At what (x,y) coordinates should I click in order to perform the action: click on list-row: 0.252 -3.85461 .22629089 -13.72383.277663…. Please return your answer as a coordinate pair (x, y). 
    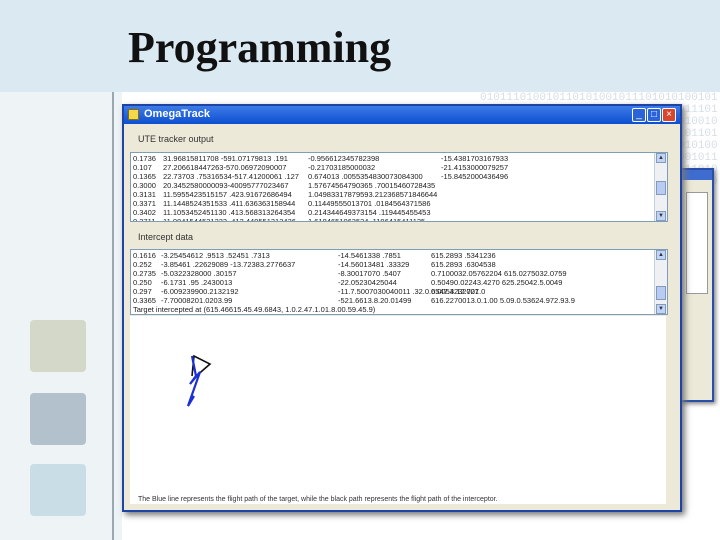
    Looking at the image, I should click on (393, 264).